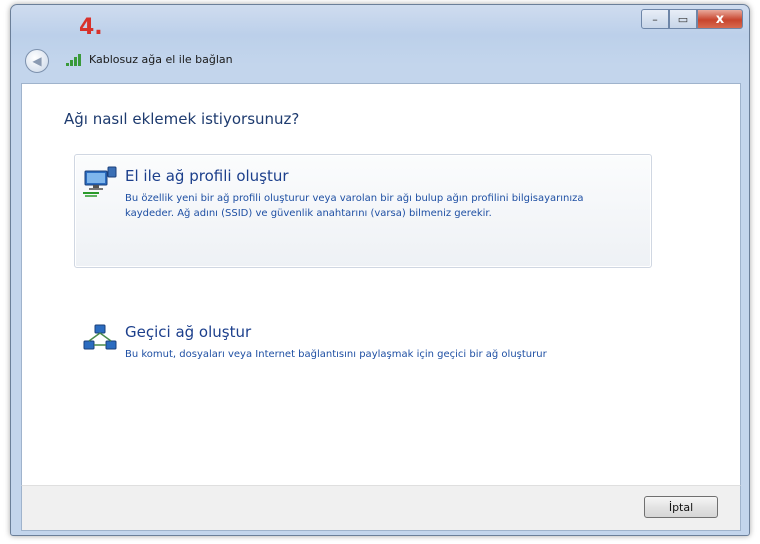 The image size is (760, 544). I want to click on back-button: ◀, so click(37, 61).